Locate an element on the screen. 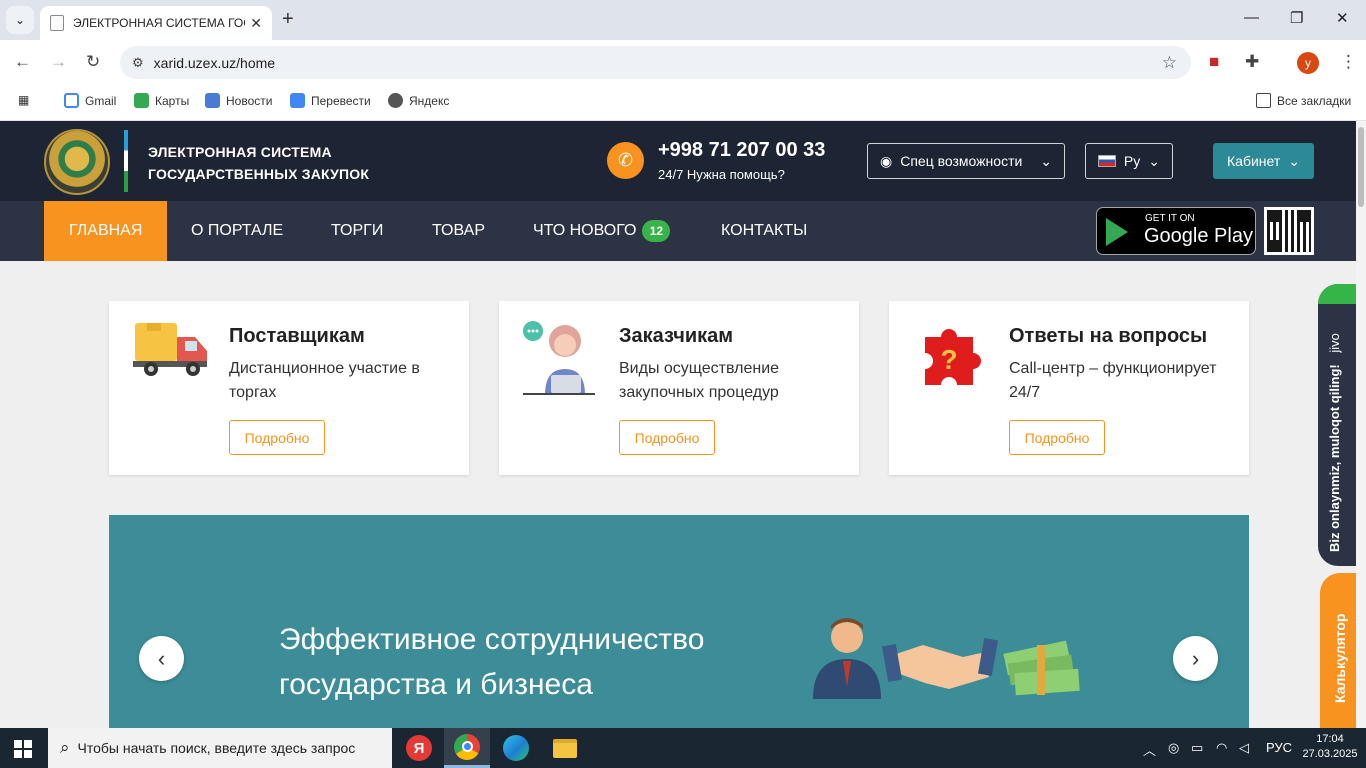 The width and height of the screenshot is (1366, 768). reload-icon: ↻ is located at coordinates (93, 62).